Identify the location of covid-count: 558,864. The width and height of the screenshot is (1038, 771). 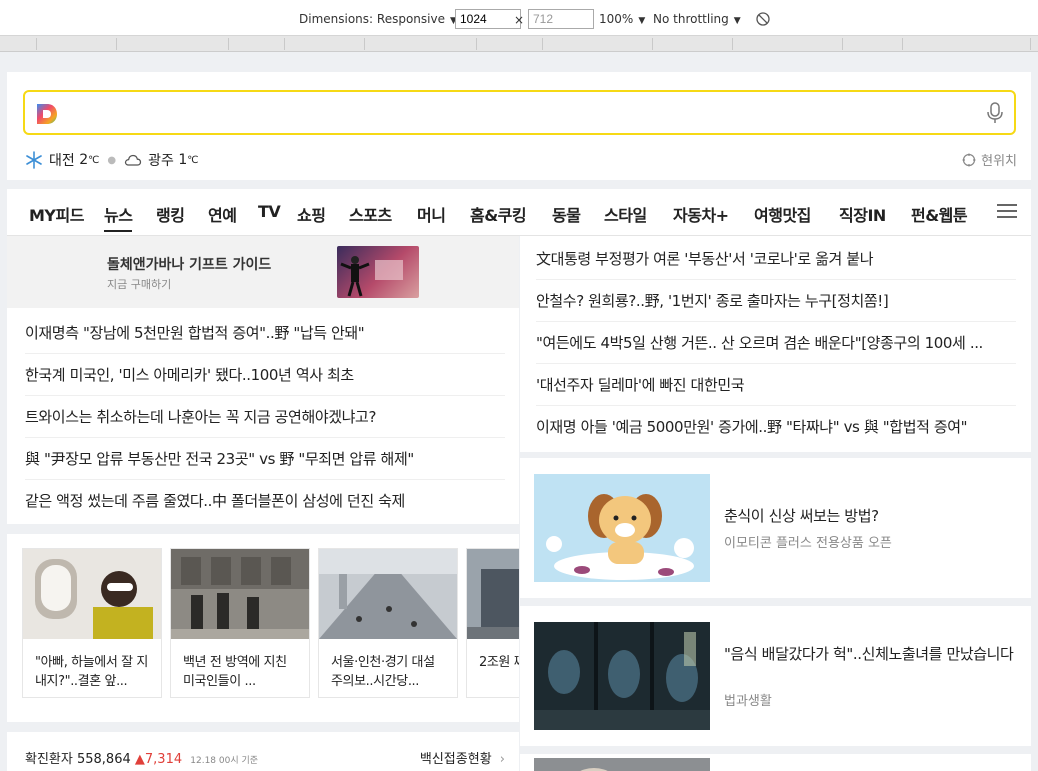
(103, 759).